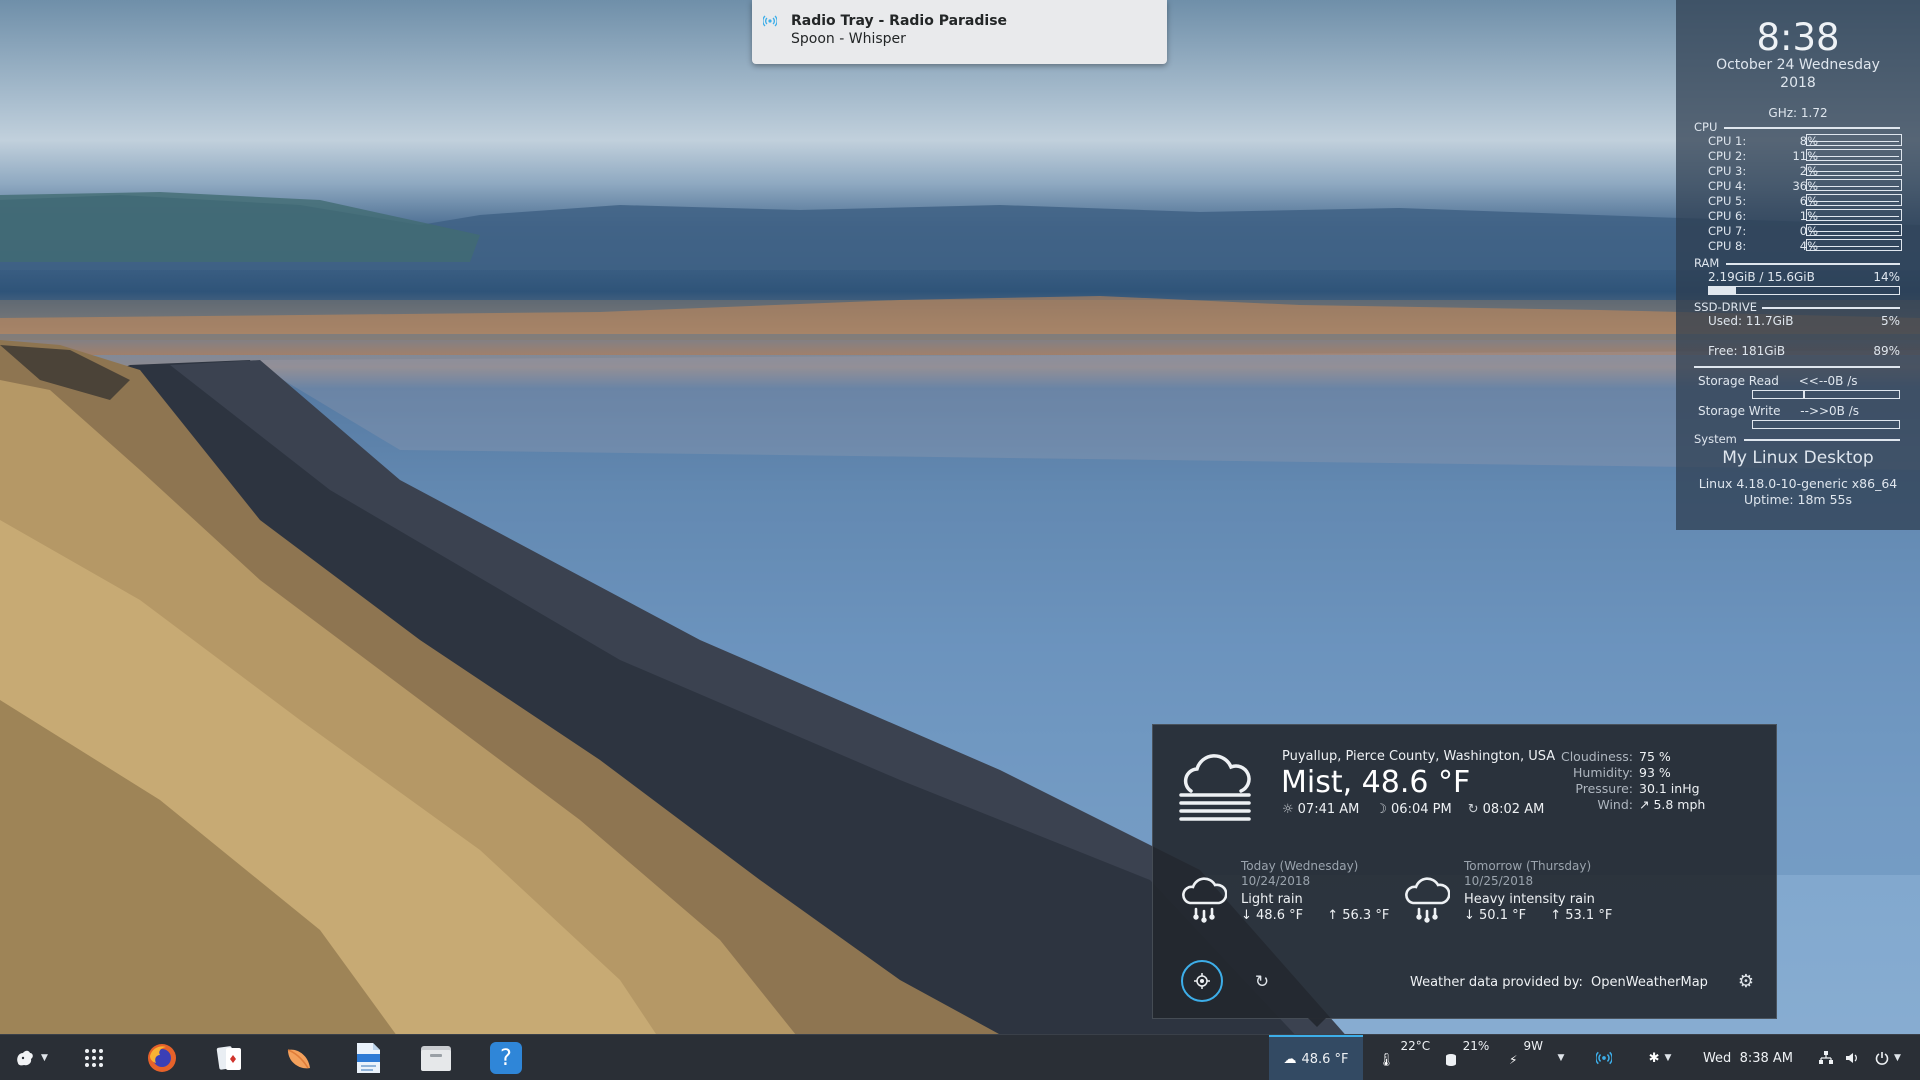  I want to click on power-indicator: ⚡ 9W, so click(1526, 1057).